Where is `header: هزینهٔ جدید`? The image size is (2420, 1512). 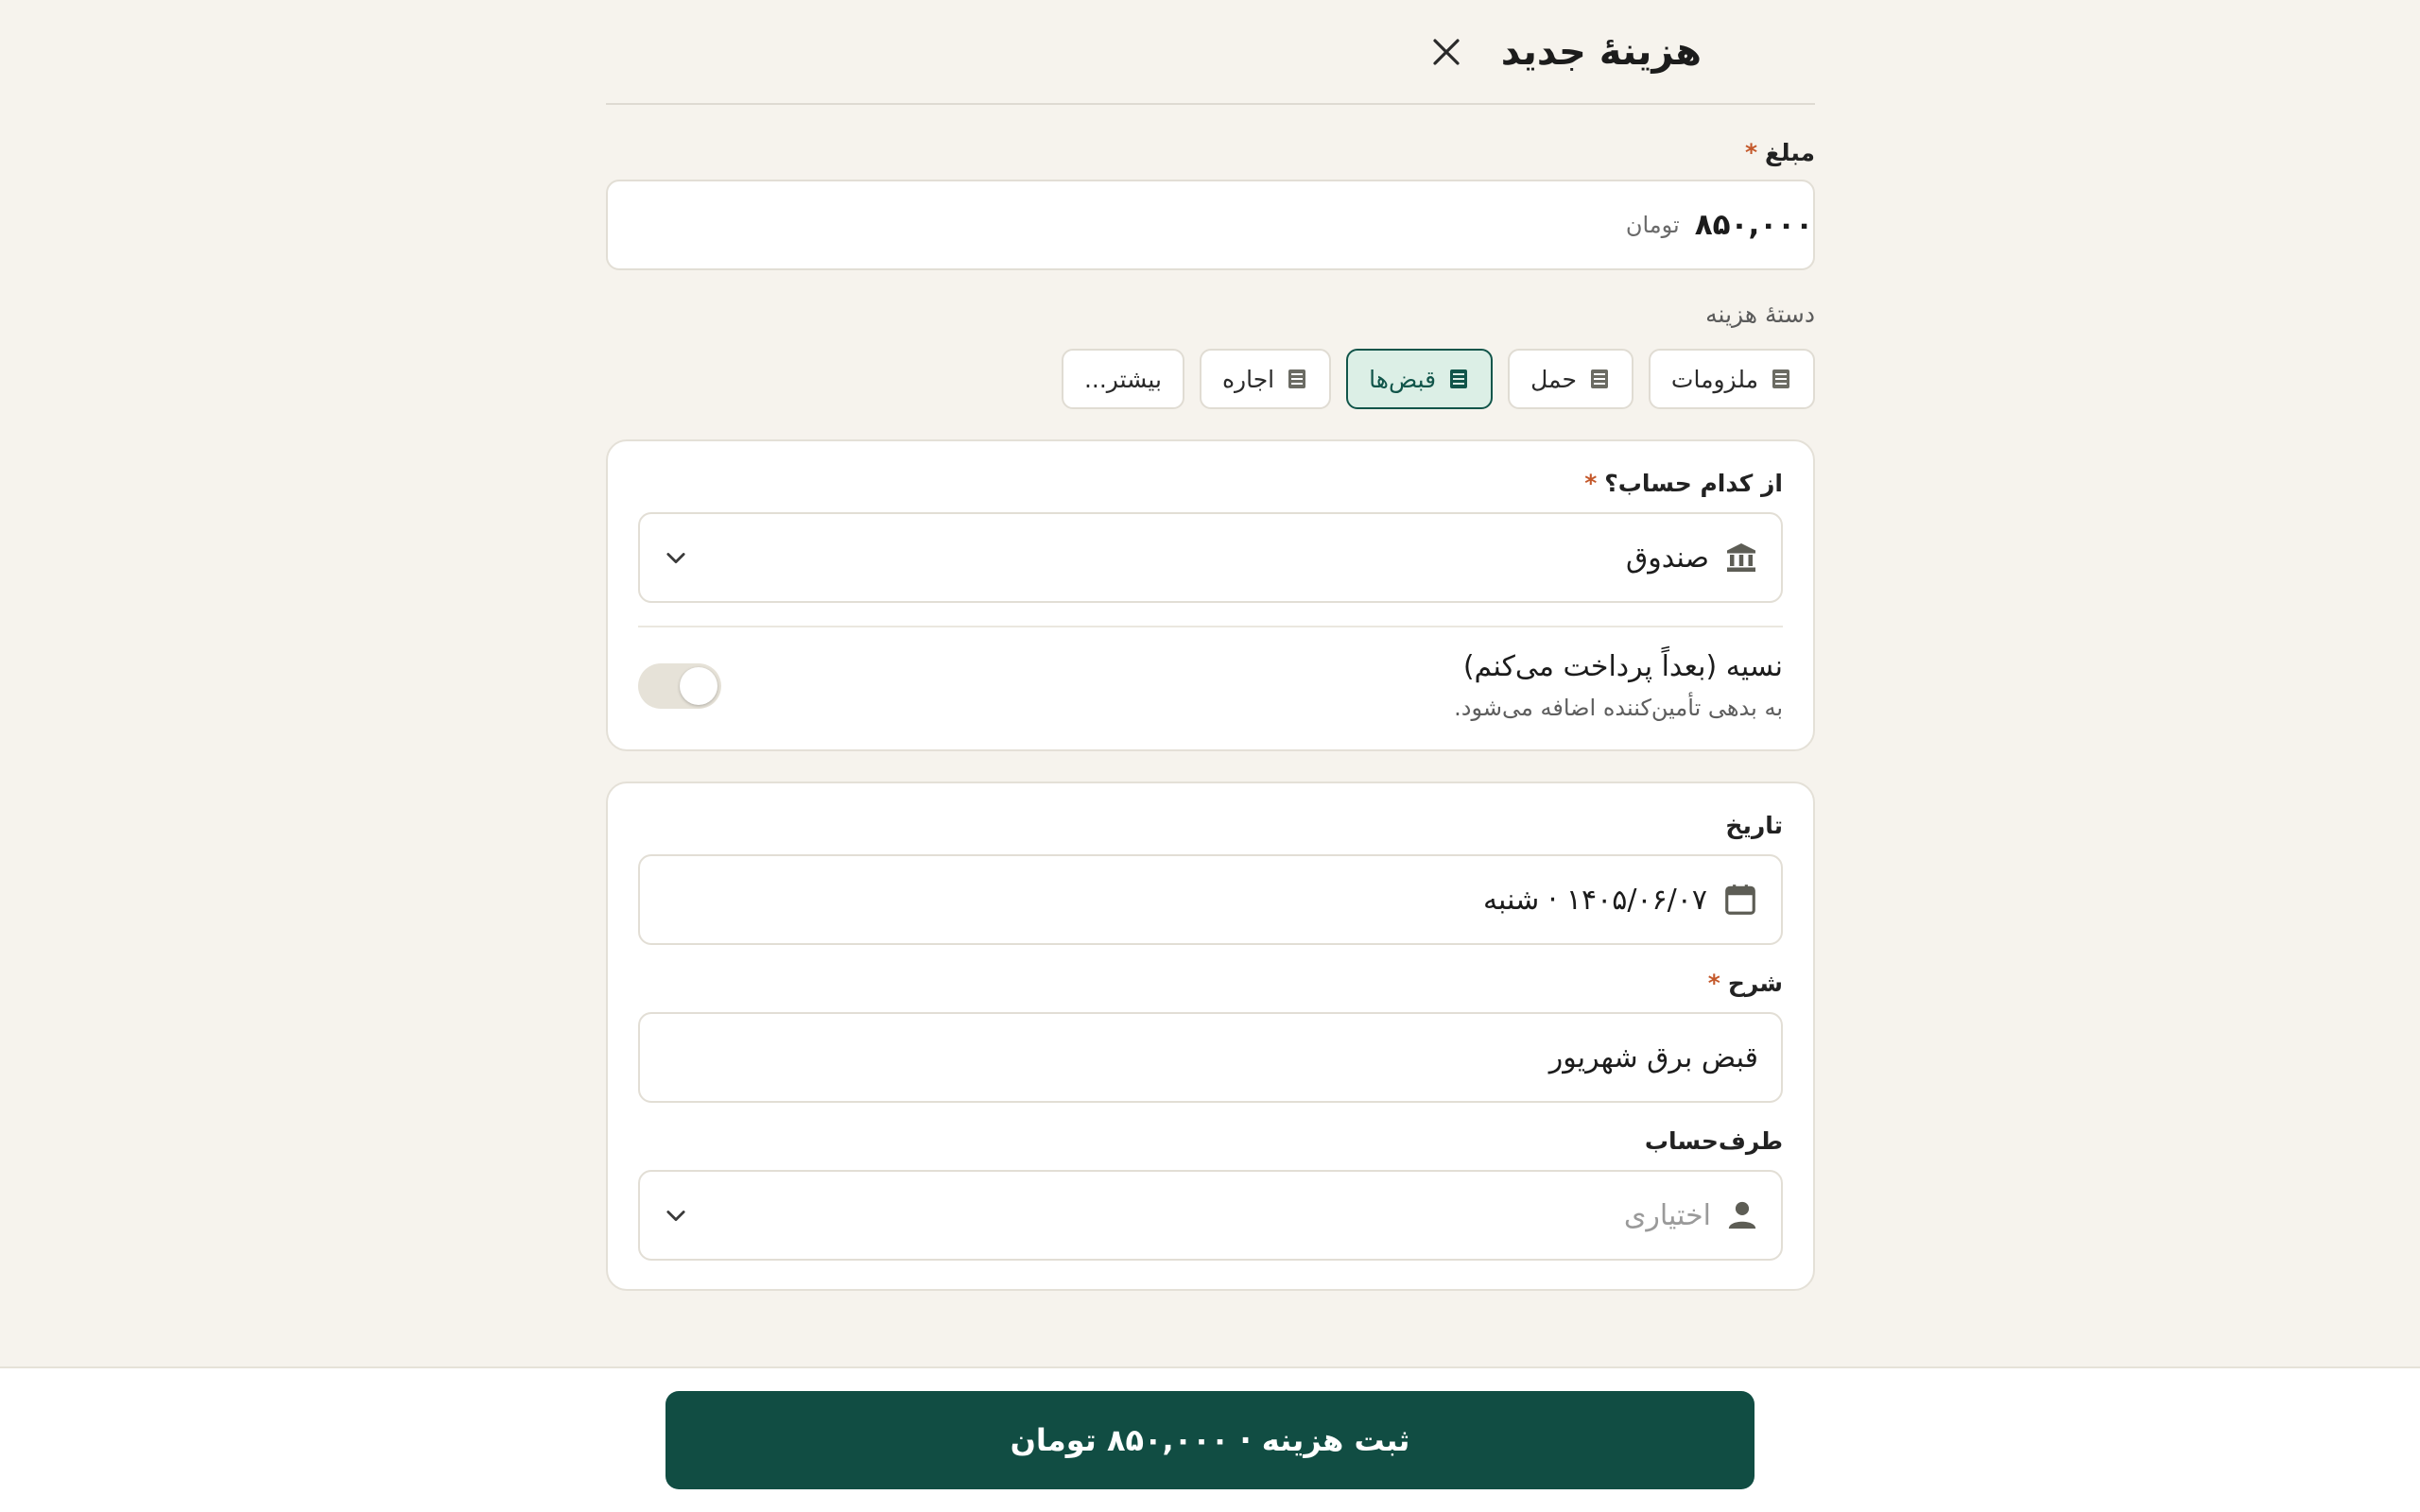
header: هزینهٔ جدید is located at coordinates (1210, 52).